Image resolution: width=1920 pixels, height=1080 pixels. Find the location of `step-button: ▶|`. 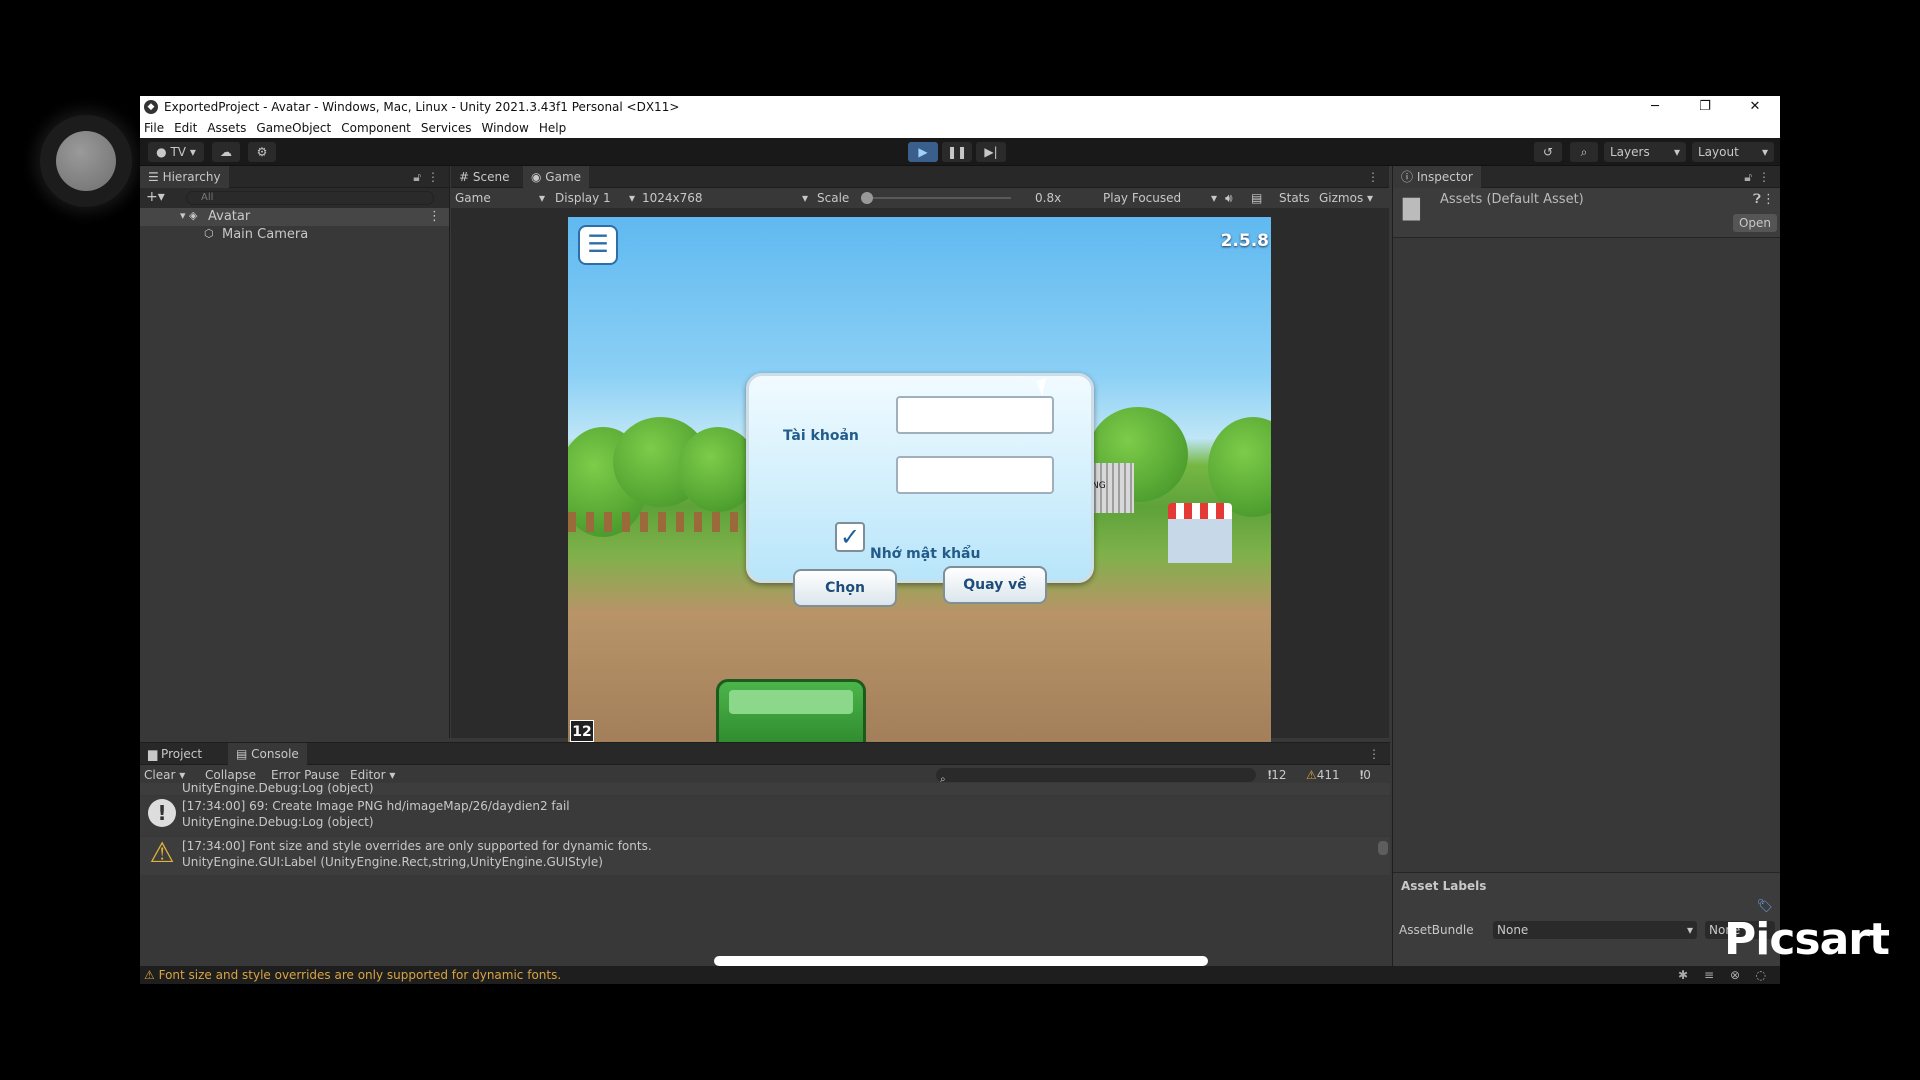

step-button: ▶| is located at coordinates (991, 152).